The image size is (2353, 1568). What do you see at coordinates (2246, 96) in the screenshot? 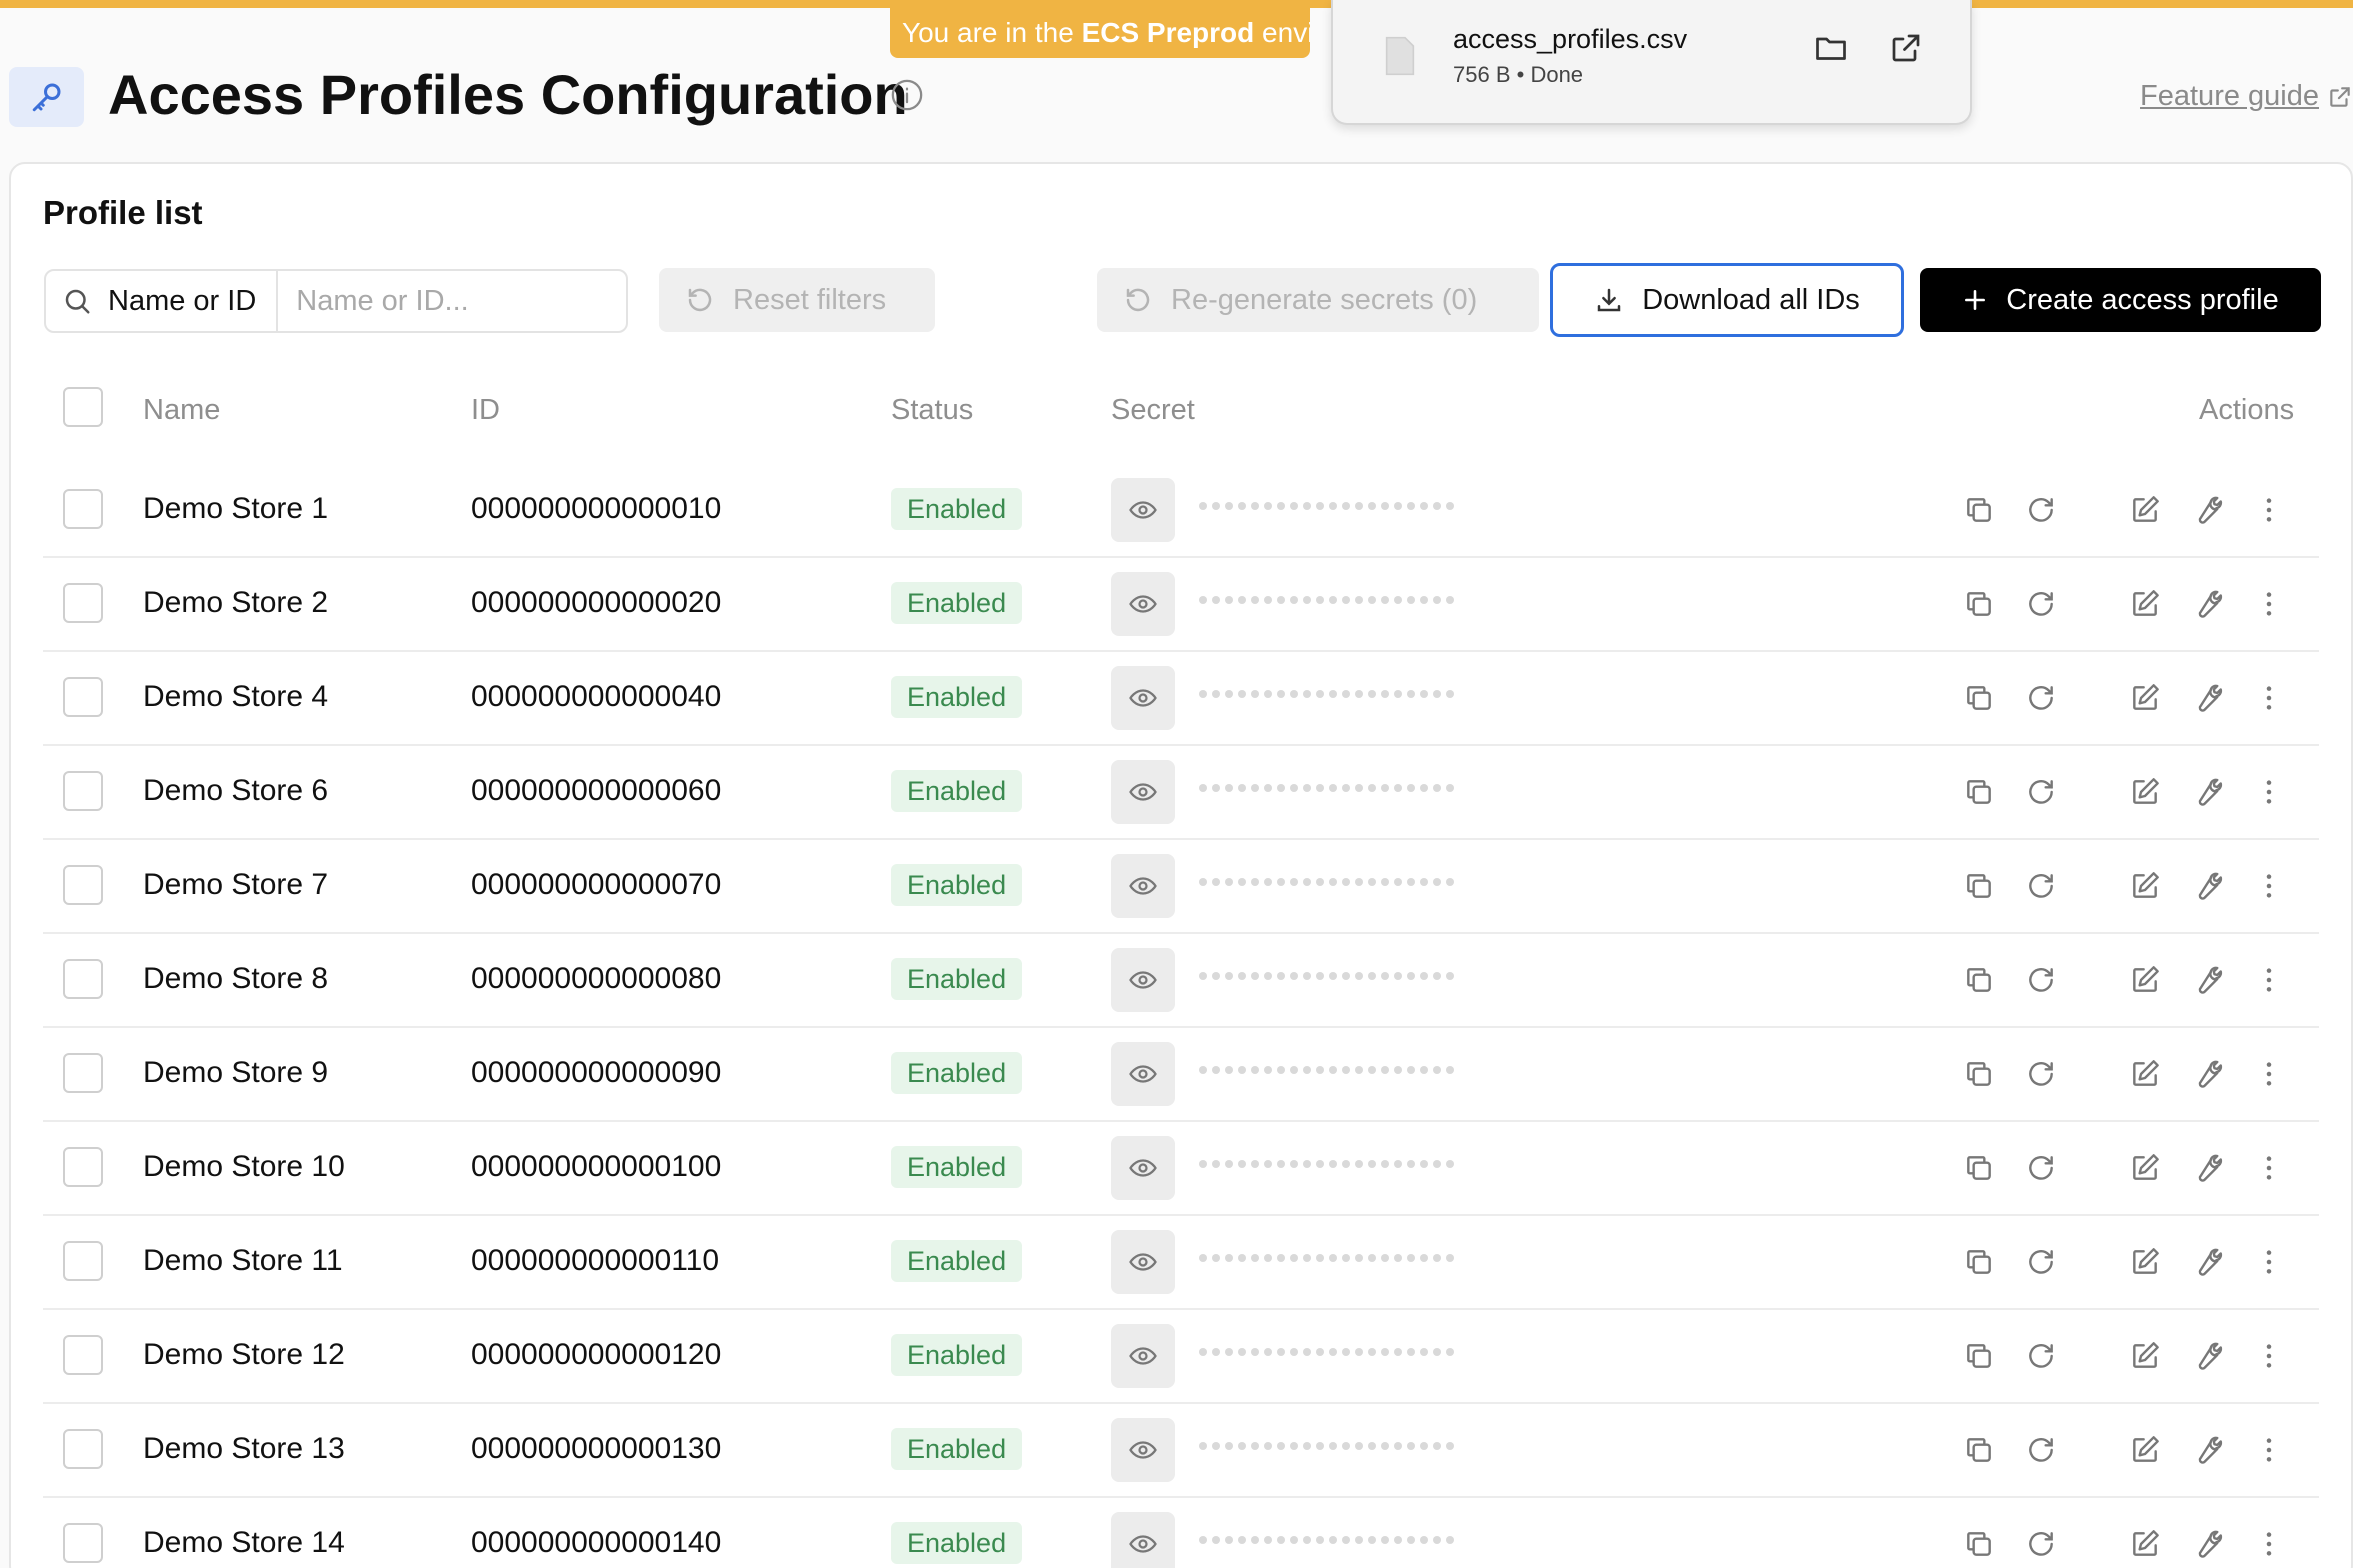
I see `feature-guide-link: Feature guide` at bounding box center [2246, 96].